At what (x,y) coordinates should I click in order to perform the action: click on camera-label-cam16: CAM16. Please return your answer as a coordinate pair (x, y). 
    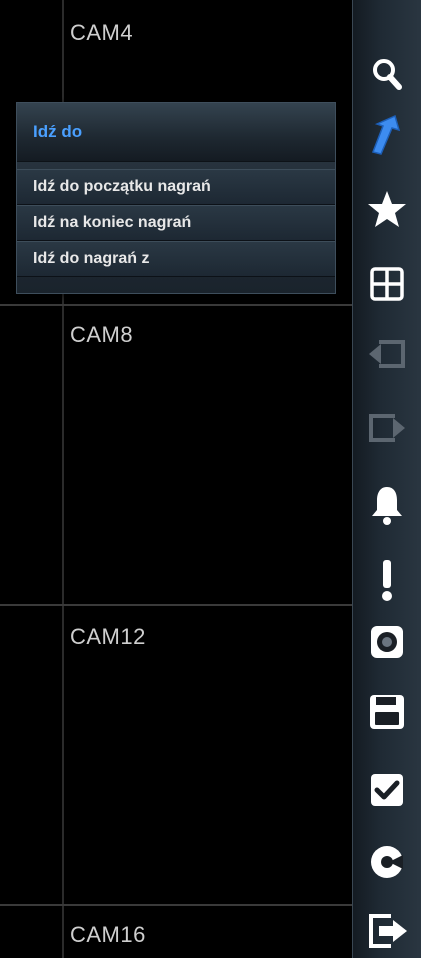
    Looking at the image, I should click on (108, 934).